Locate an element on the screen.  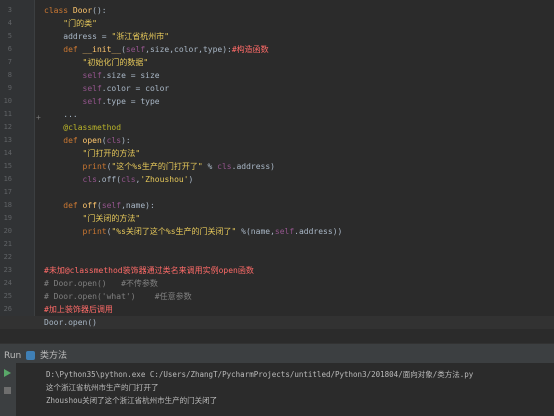
line-number: 10 is located at coordinates (7, 101).